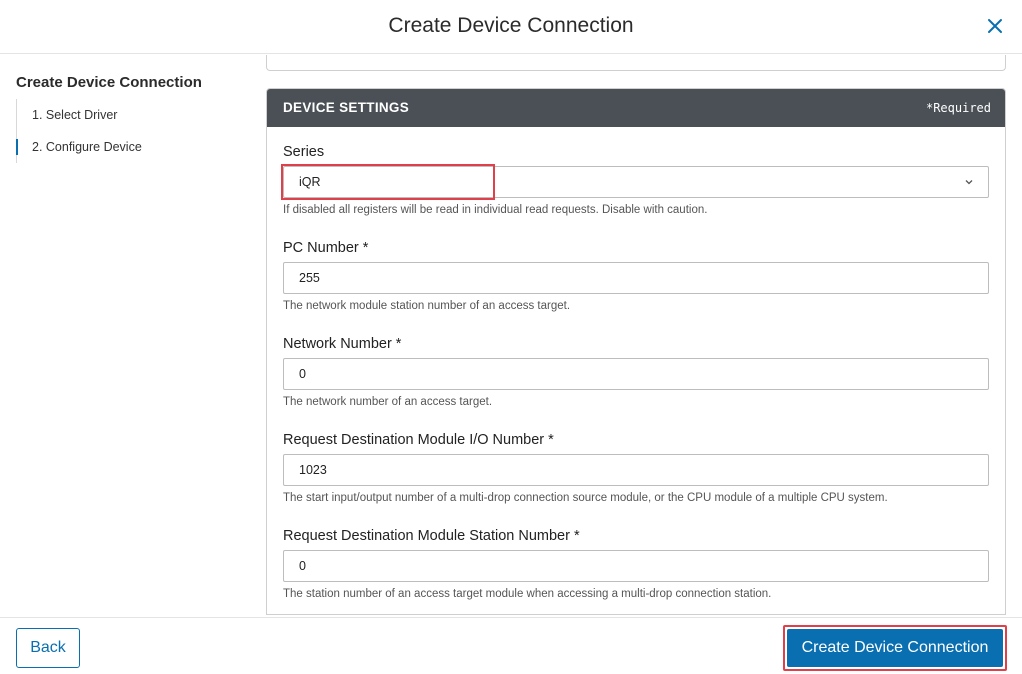 This screenshot has height=674, width=1022. Describe the element at coordinates (388, 402) in the screenshot. I see `network-number-help: The network number of an access target.` at that location.